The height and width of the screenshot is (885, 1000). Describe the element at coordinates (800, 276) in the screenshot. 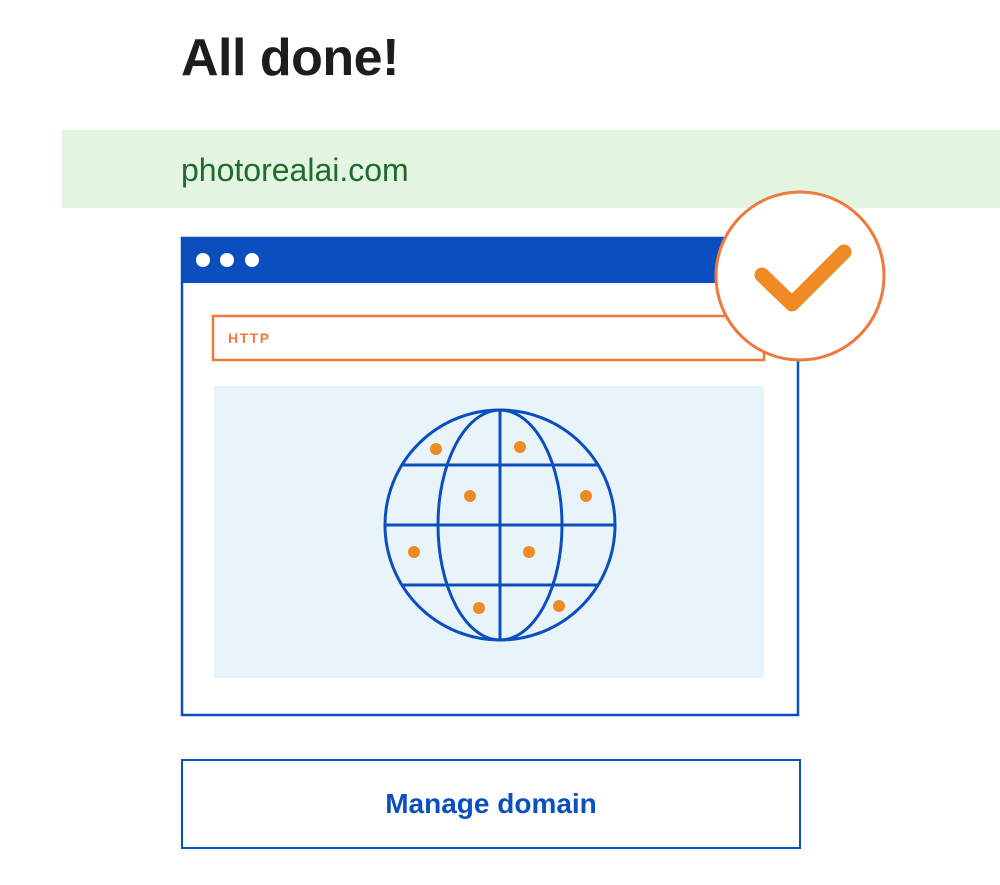

I see `success-badge` at that location.